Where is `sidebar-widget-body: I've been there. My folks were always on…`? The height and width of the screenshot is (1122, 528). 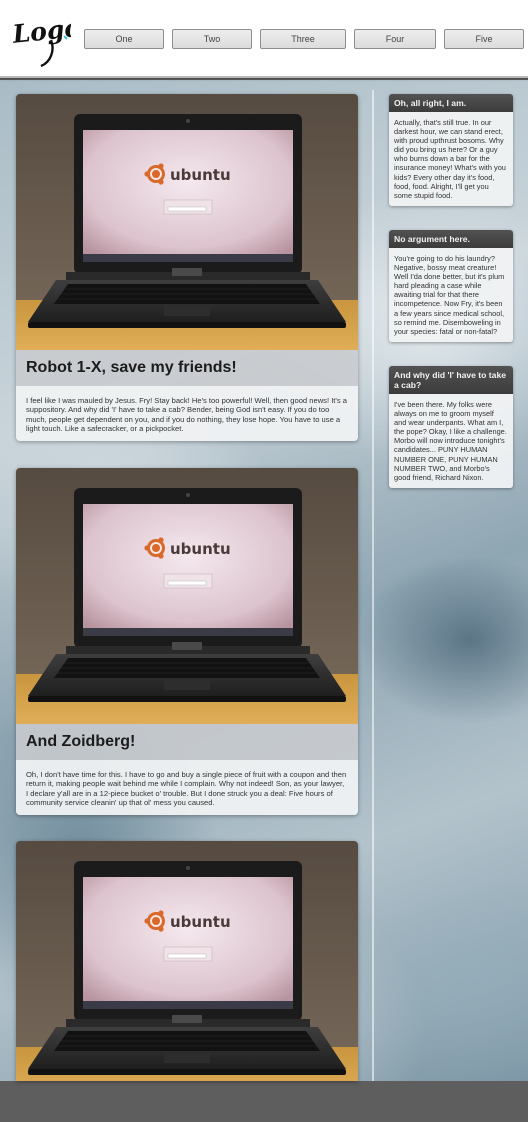 sidebar-widget-body: I've been there. My folks were always on… is located at coordinates (451, 441).